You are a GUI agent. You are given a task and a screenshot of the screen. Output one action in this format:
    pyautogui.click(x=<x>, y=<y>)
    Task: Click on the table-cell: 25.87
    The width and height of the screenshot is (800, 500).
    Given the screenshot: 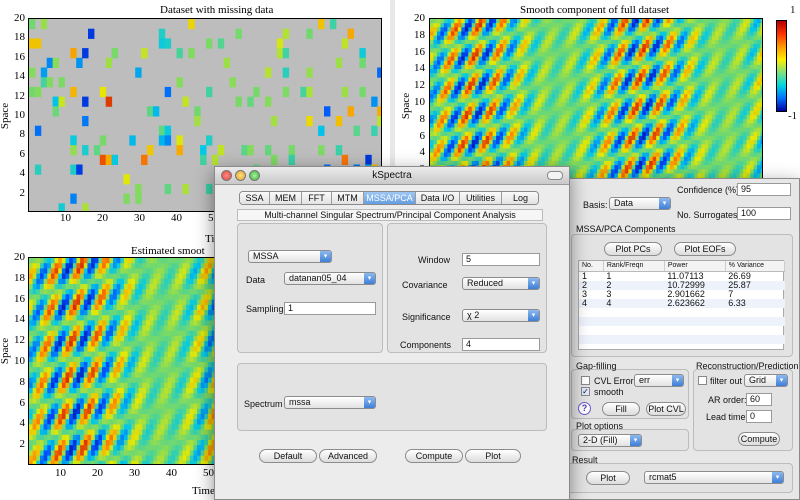 What is the action you would take?
    pyautogui.click(x=739, y=284)
    